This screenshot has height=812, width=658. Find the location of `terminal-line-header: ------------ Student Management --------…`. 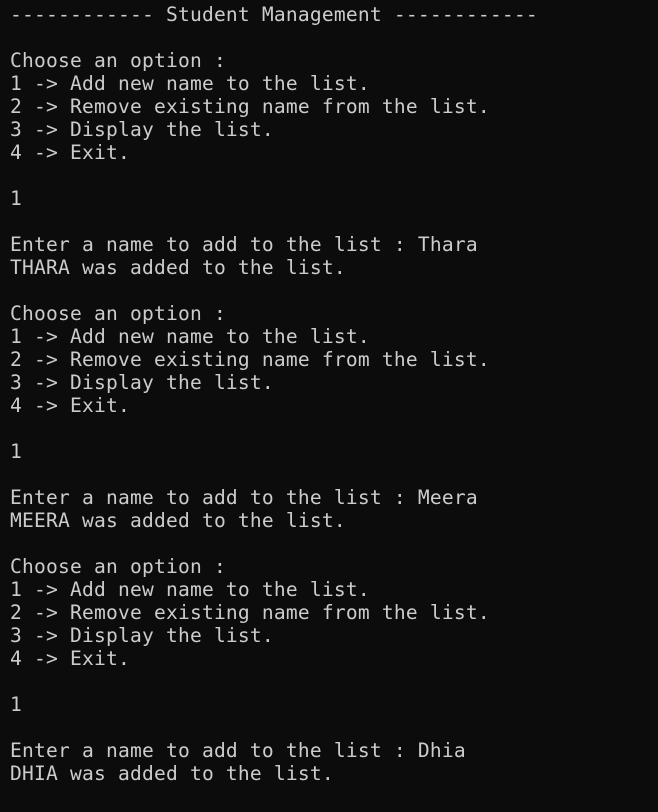

terminal-line-header: ------------ Student Management --------… is located at coordinates (274, 14).